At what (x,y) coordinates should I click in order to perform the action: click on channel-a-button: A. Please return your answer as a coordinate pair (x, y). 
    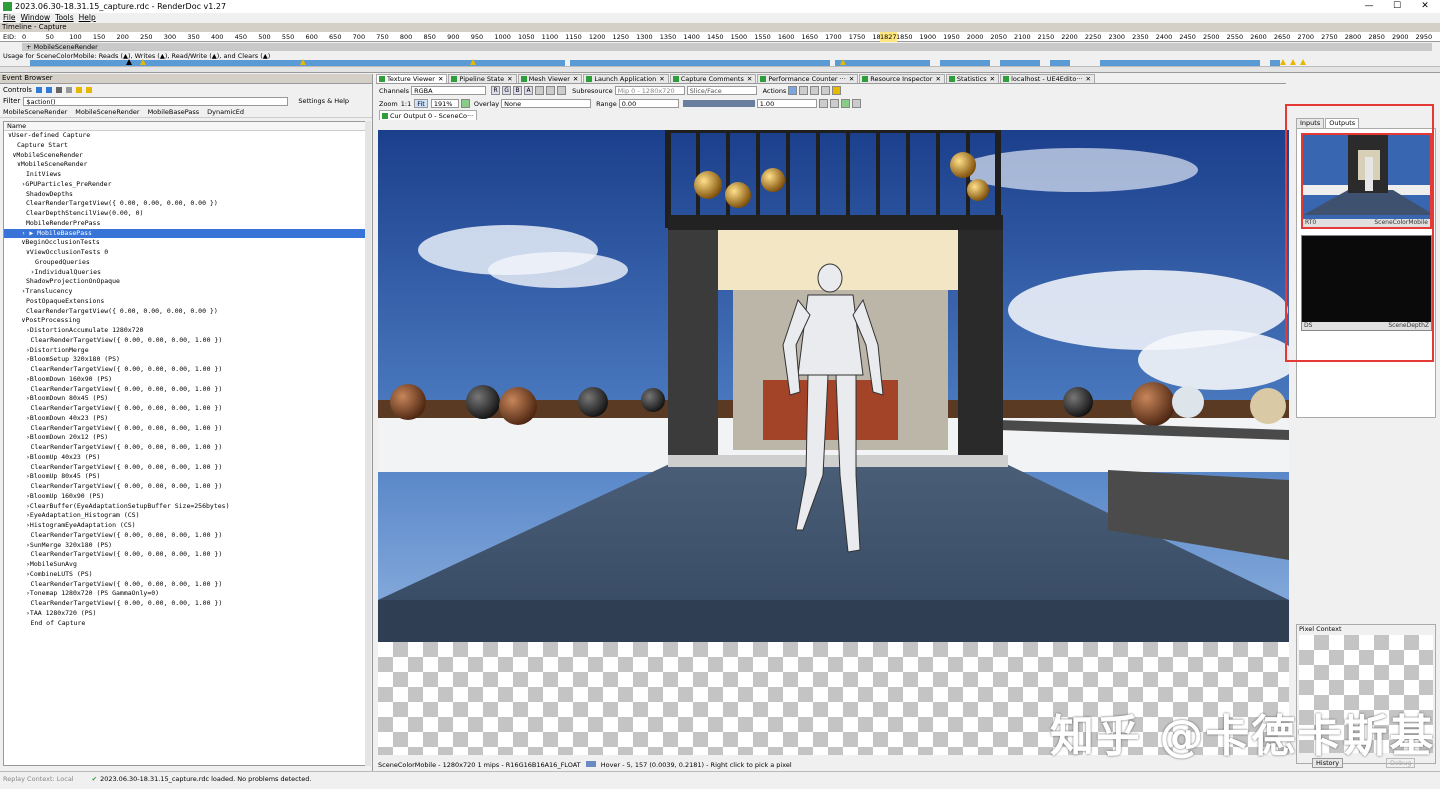
    Looking at the image, I should click on (529, 90).